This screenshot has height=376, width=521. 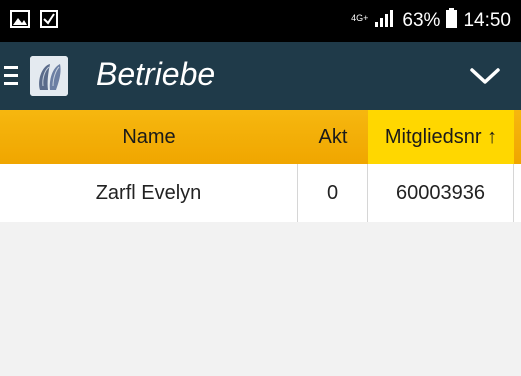 I want to click on hamburger-icon, so click(x=15, y=76).